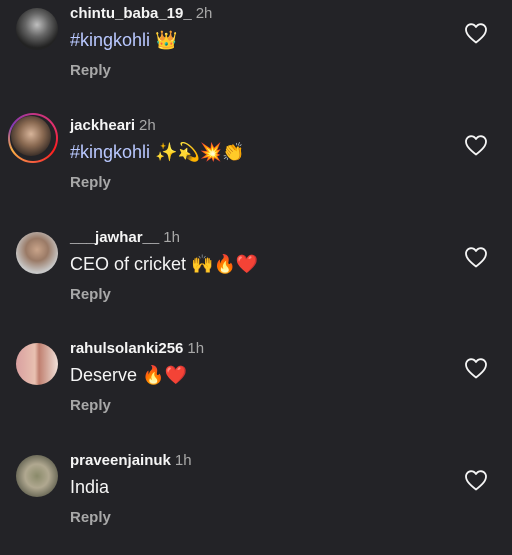 Image resolution: width=512 pixels, height=555 pixels. I want to click on comment-body: CEO of cricket, so click(128, 264).